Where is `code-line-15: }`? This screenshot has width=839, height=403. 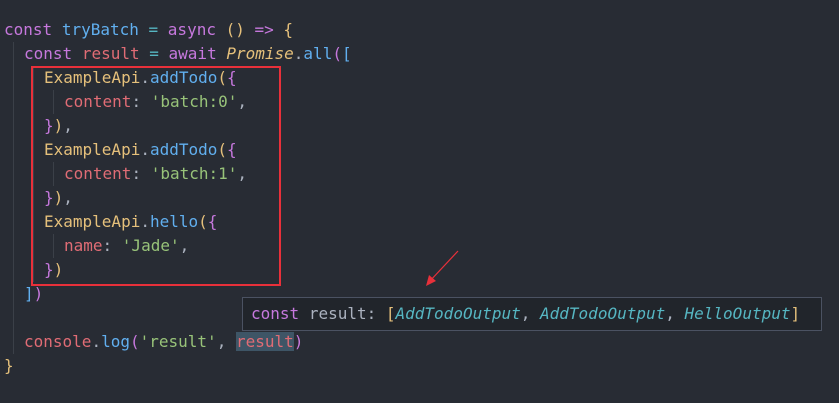
code-line-15: } is located at coordinates (9, 365).